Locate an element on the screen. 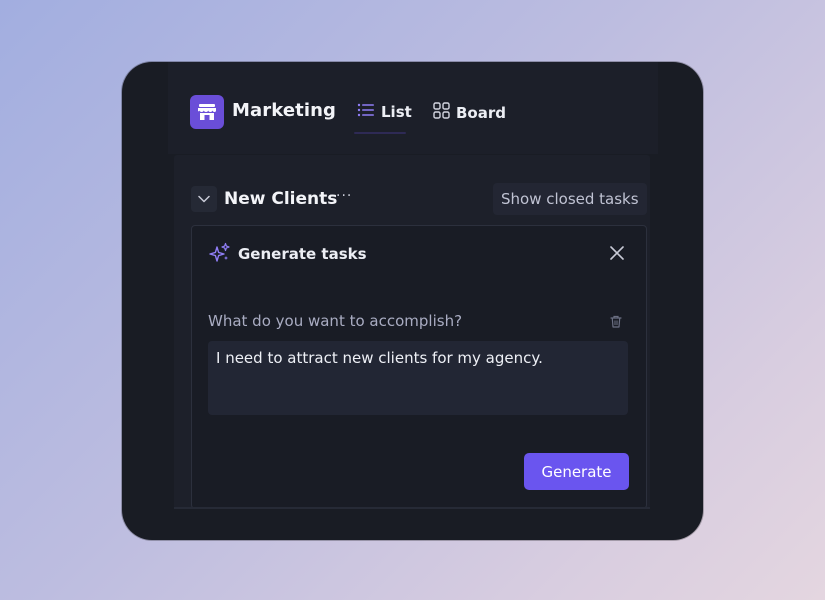 This screenshot has width=825, height=600. chevron-down-icon is located at coordinates (204, 199).